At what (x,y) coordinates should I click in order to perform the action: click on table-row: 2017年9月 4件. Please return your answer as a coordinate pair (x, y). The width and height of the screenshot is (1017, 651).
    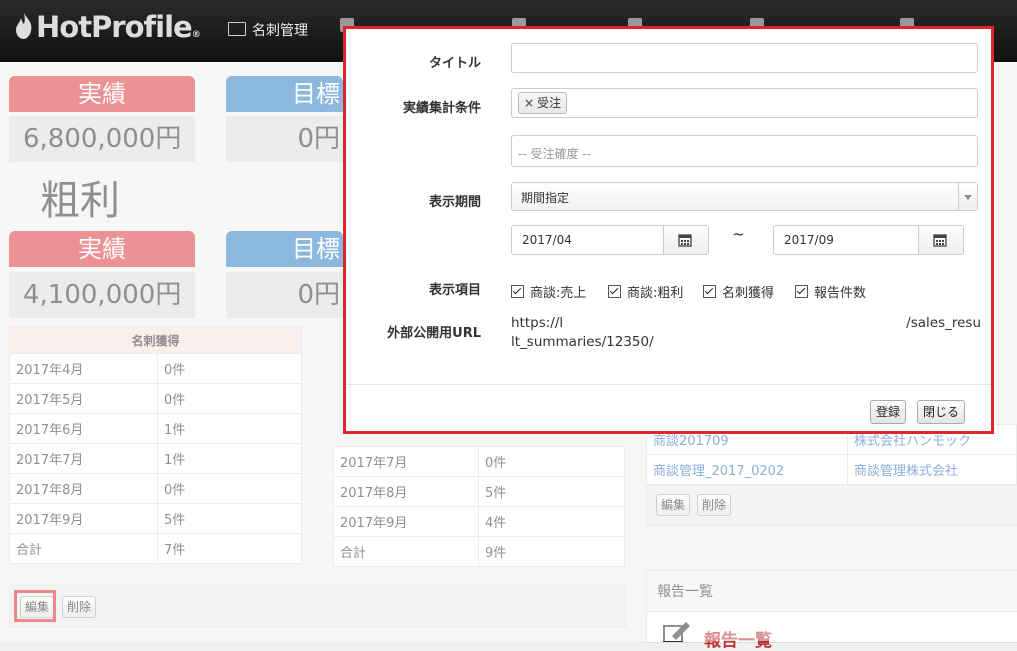
    Looking at the image, I should click on (479, 521).